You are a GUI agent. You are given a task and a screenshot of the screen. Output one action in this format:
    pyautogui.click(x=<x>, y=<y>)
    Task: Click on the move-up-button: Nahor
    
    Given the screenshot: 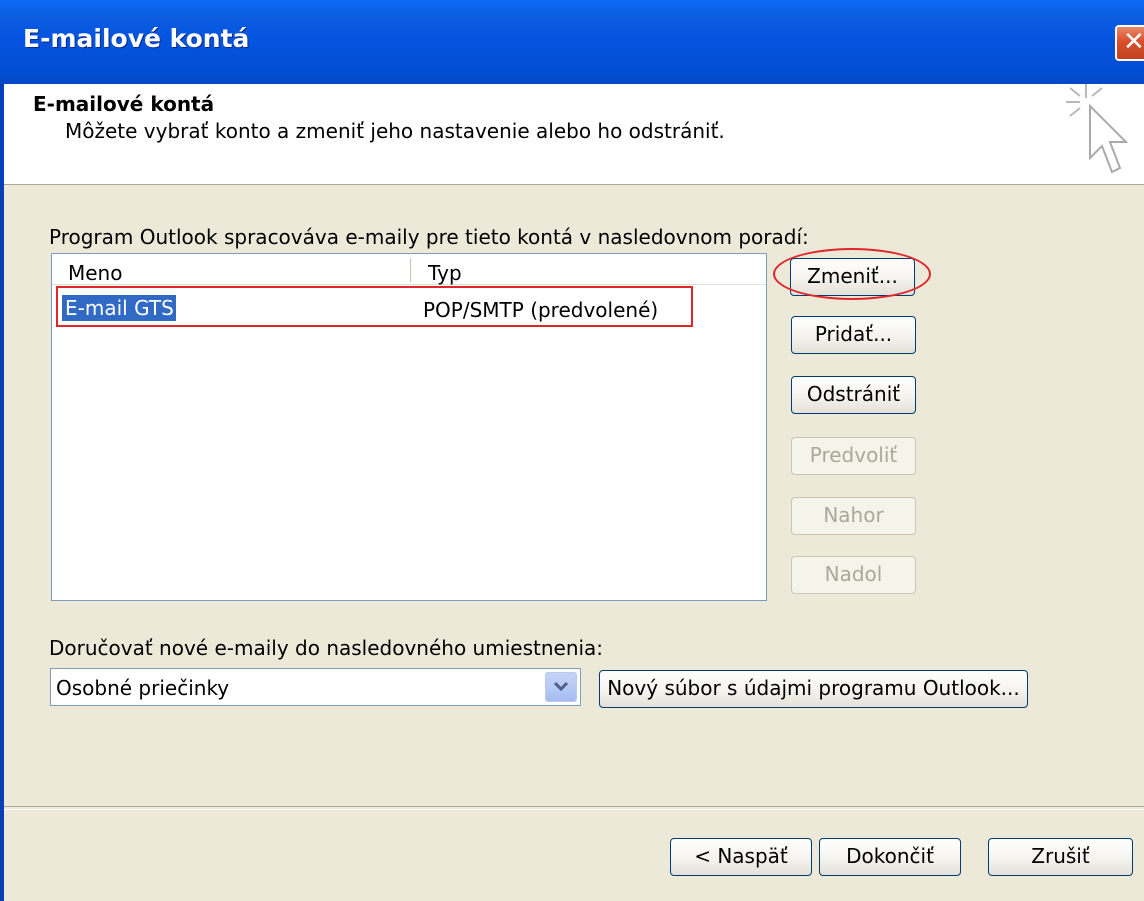 What is the action you would take?
    pyautogui.click(x=853, y=516)
    